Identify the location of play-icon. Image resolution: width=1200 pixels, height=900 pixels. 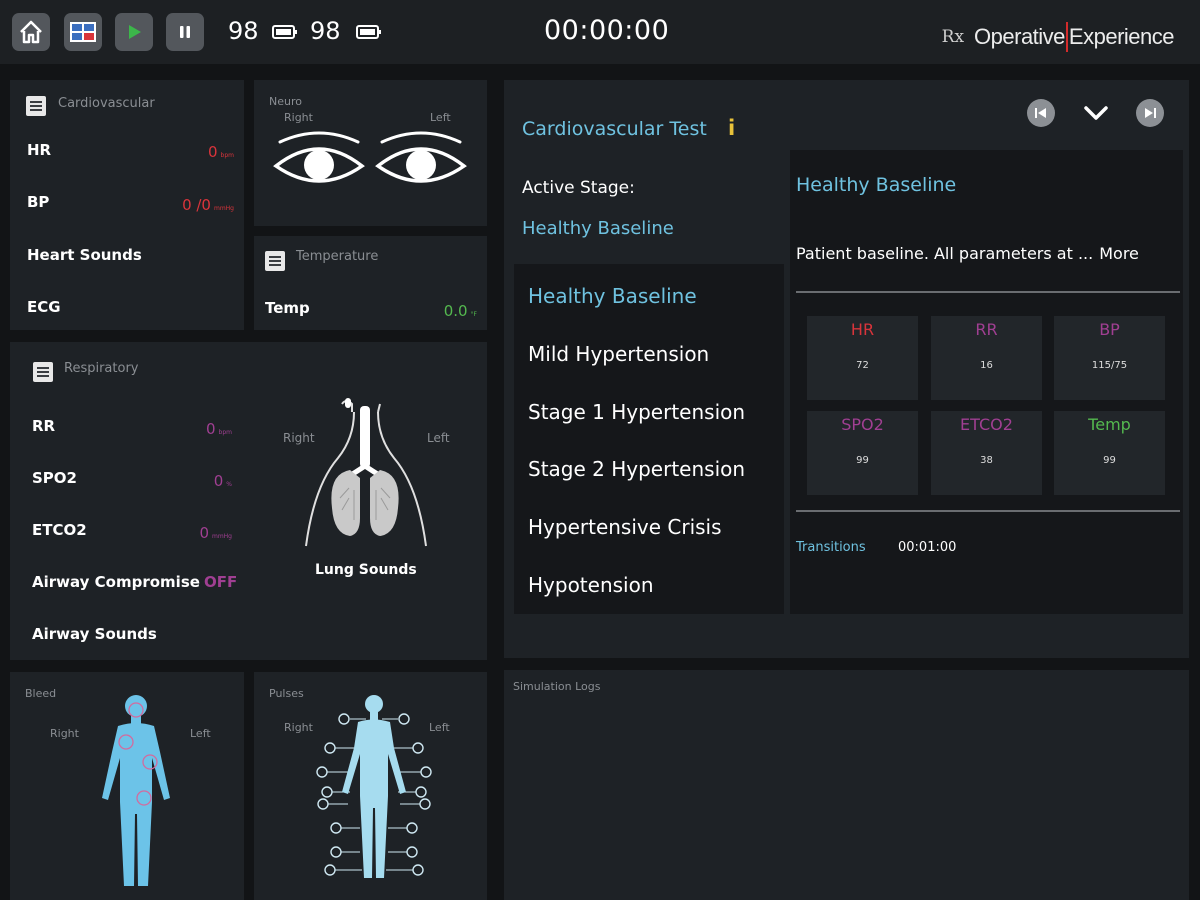
(135, 32).